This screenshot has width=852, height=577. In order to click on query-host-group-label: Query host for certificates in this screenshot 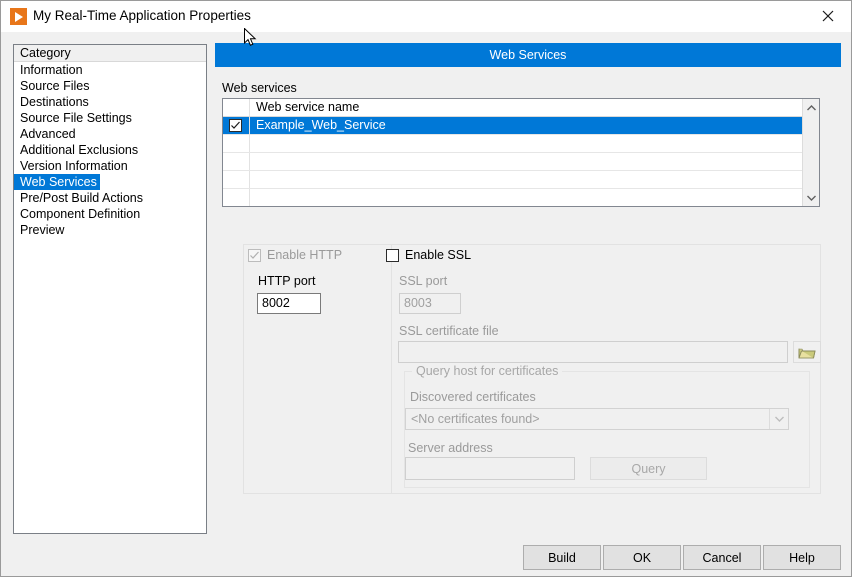, I will do `click(487, 371)`.